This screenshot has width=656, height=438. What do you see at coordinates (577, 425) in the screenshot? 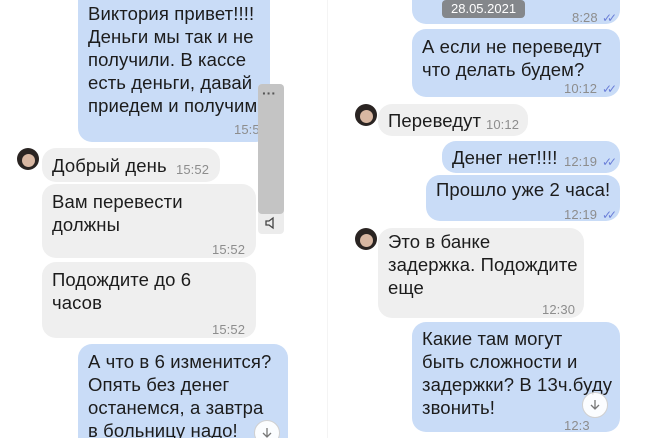
I see `message-time: 12:3` at bounding box center [577, 425].